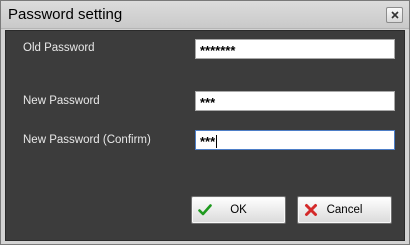 Image resolution: width=410 pixels, height=245 pixels. What do you see at coordinates (205, 15) in the screenshot?
I see `title-bar: Password setting` at bounding box center [205, 15].